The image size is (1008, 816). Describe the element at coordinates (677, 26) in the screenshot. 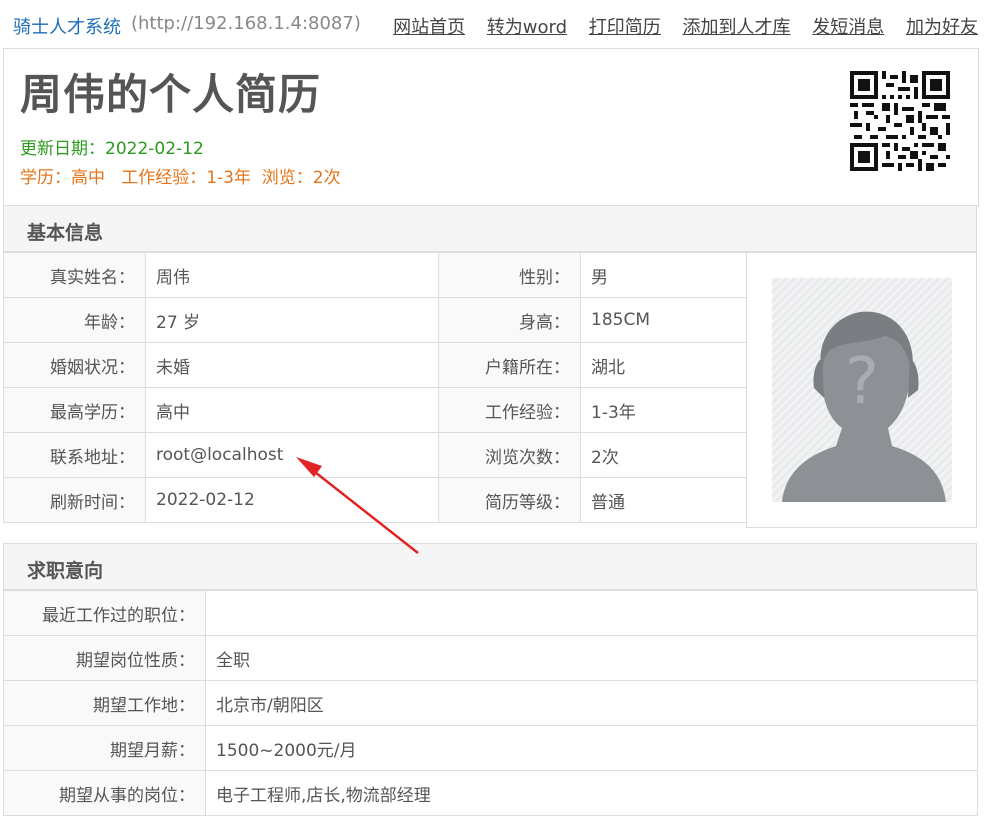

I see `top-nav: 网站首页 转为word 打印简历 添加到人才库 发短消息 加为好友` at that location.